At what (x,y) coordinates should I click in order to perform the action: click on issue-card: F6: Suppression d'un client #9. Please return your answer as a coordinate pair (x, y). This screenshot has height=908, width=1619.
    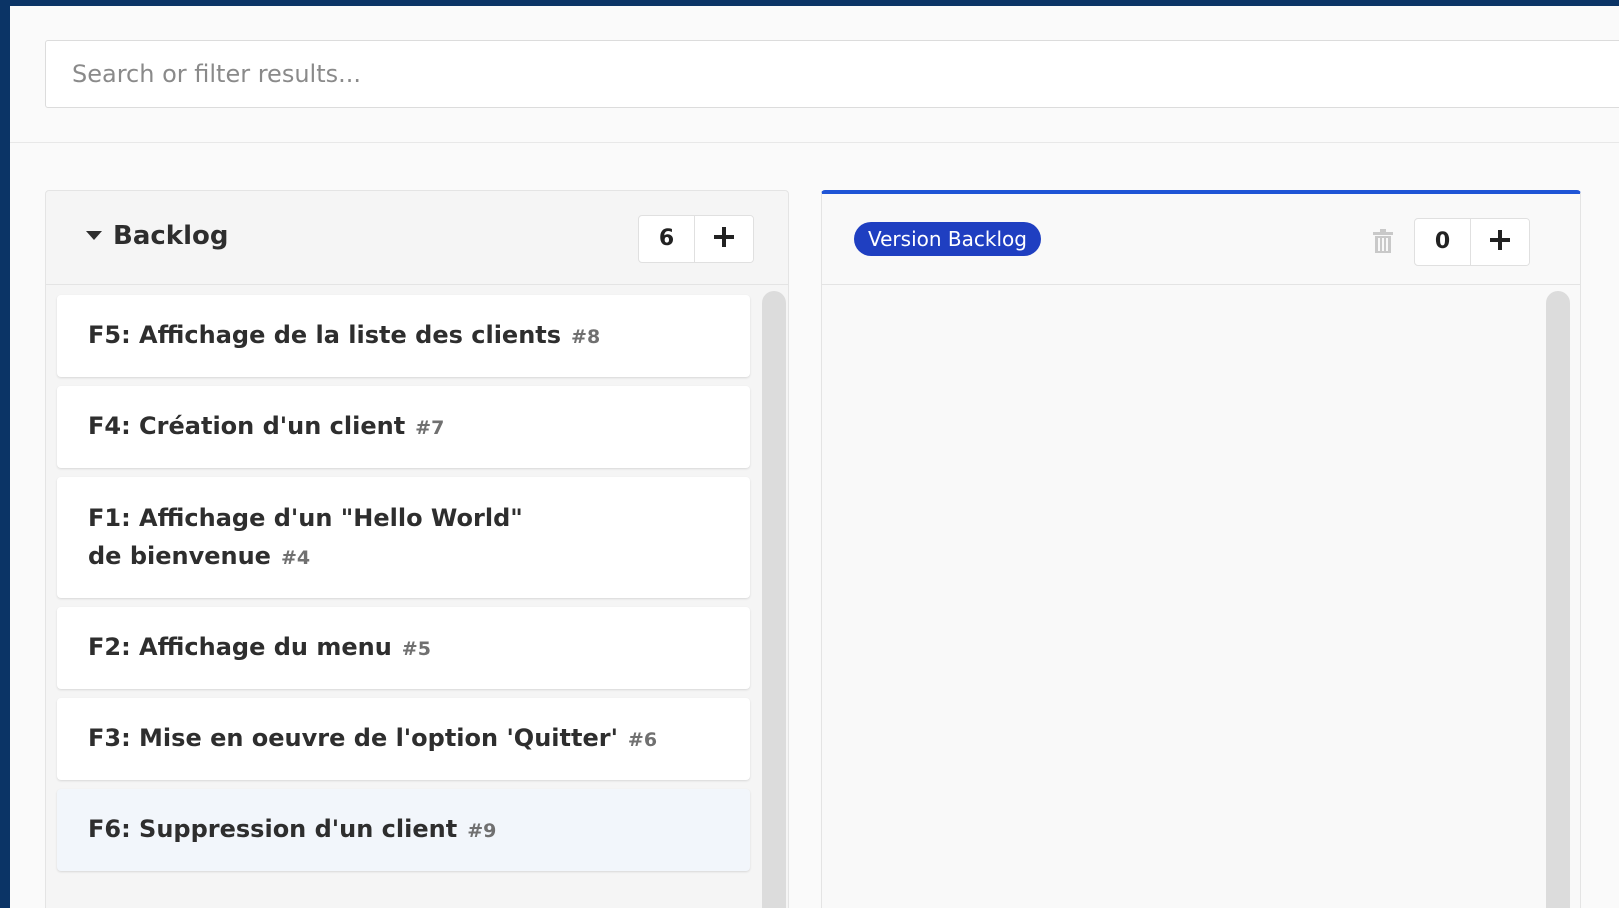
    Looking at the image, I should click on (403, 830).